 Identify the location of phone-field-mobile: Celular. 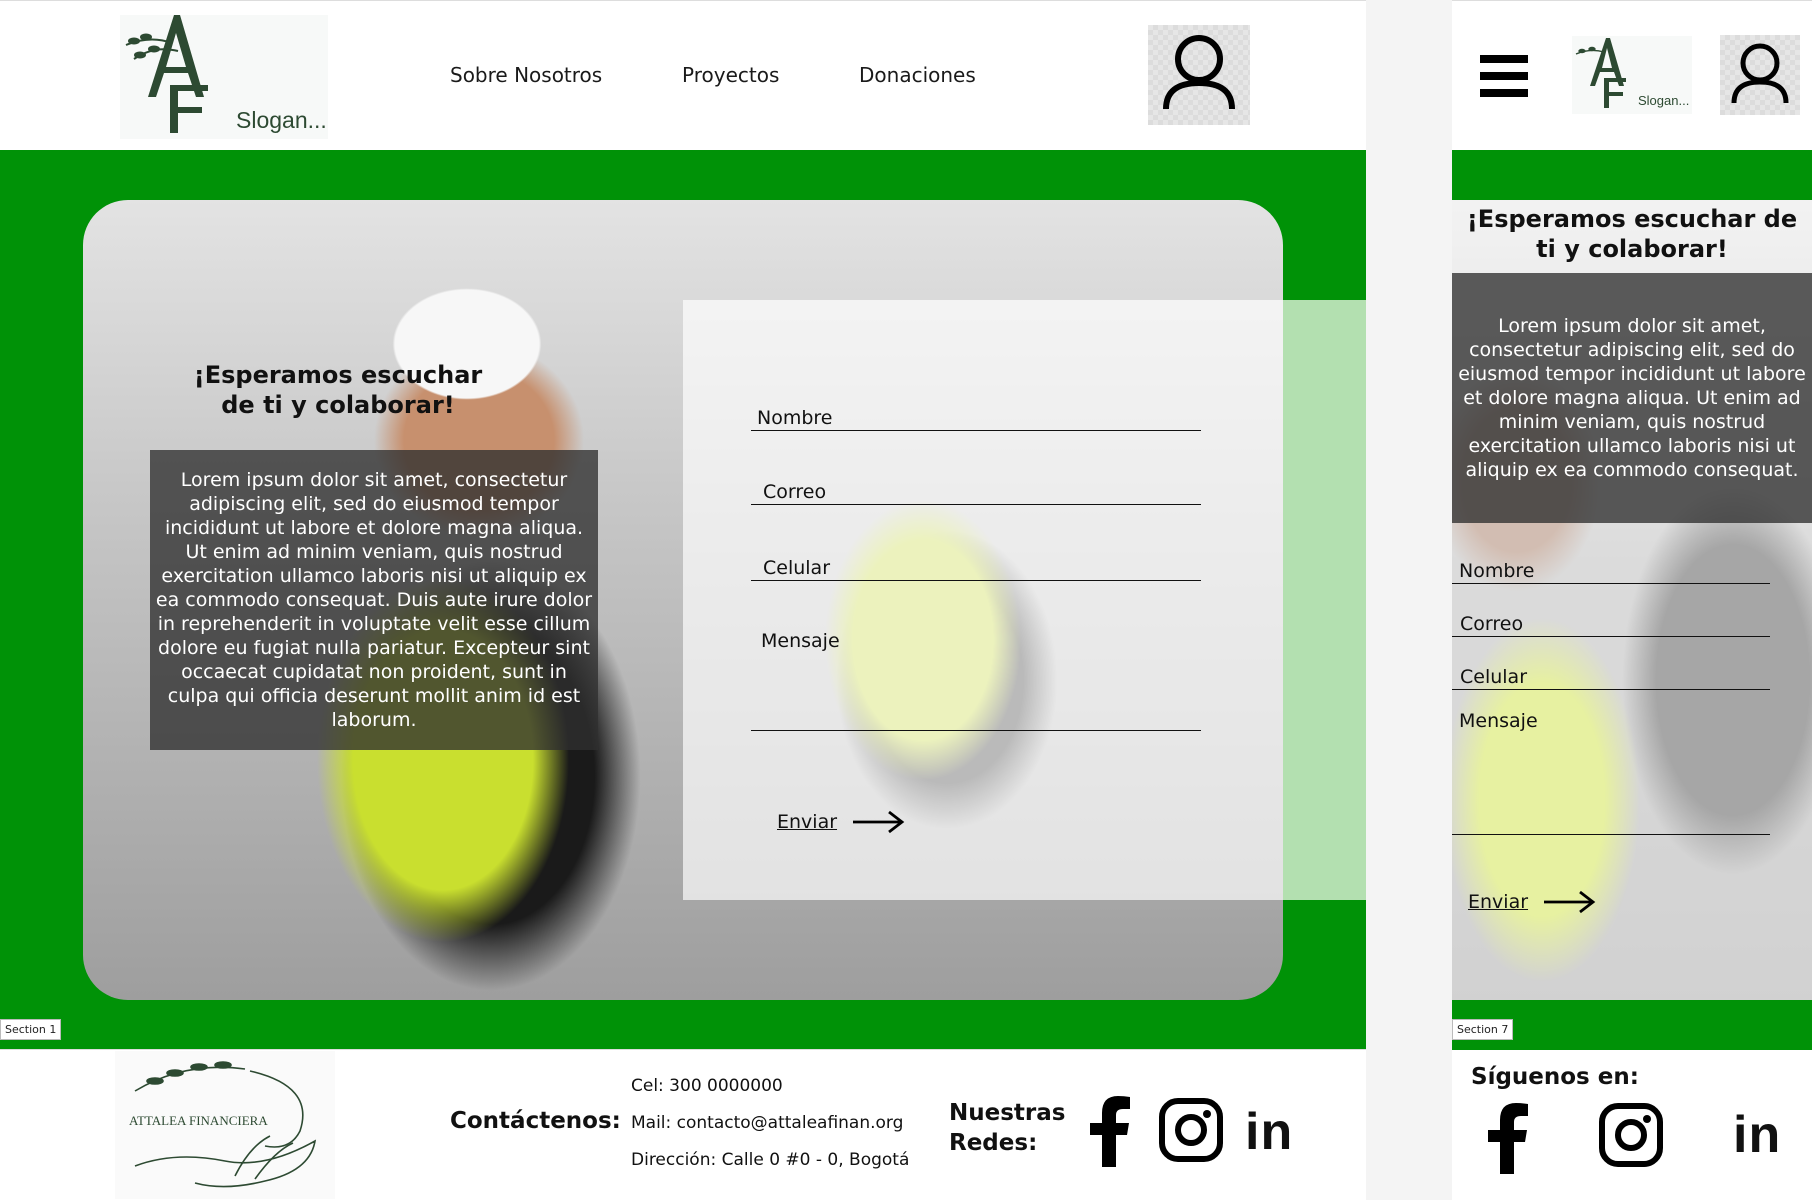
(1611, 671).